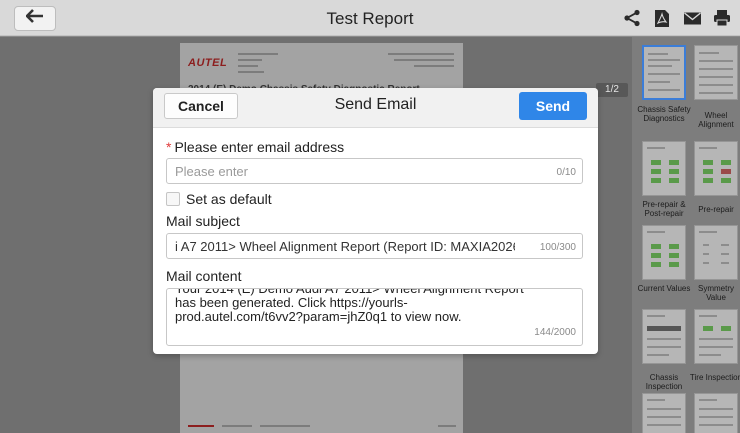  Describe the element at coordinates (664, 209) in the screenshot. I see `thumbnail-label: Pre-repair & Post-repair` at that location.